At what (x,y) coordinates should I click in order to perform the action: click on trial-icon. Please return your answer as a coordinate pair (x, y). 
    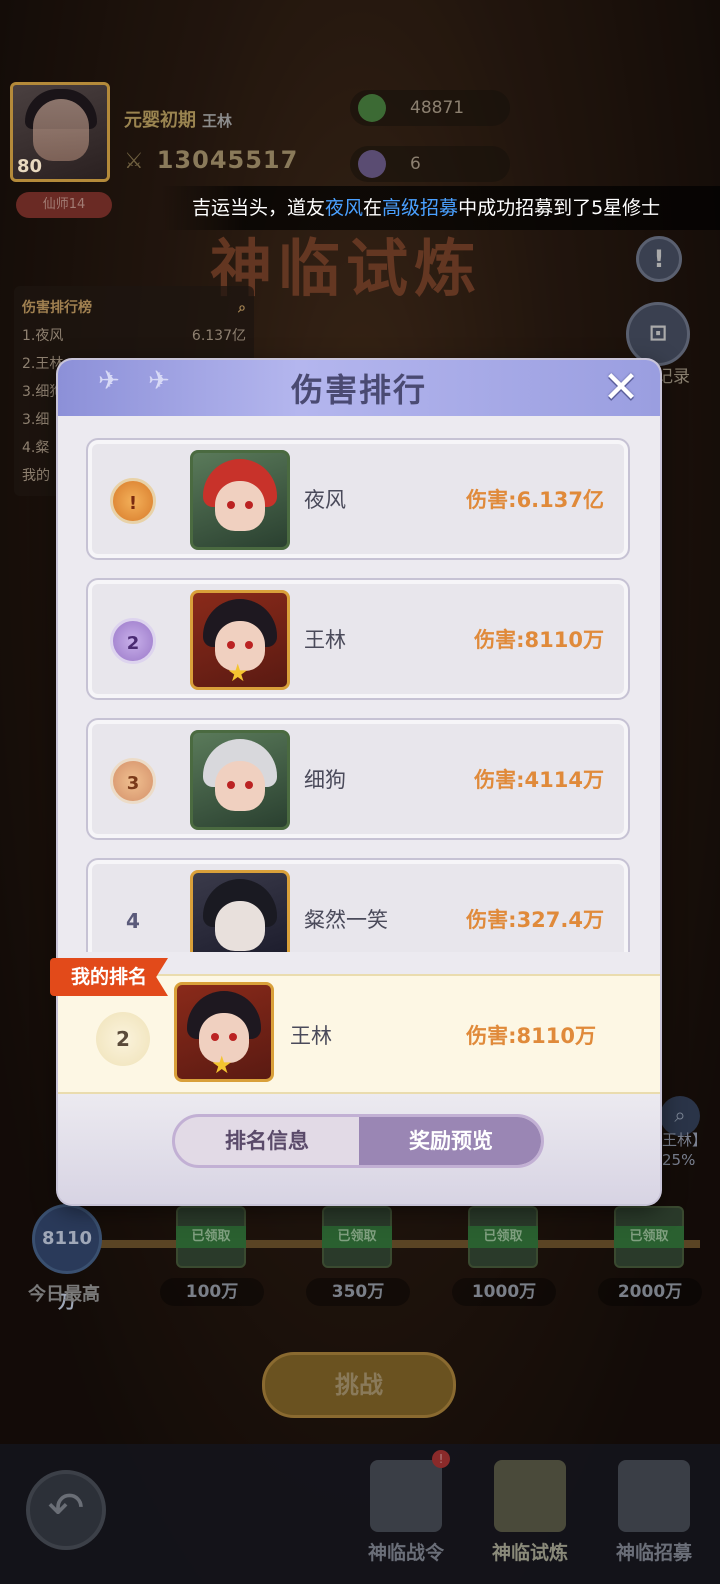
    Looking at the image, I should click on (530, 1496).